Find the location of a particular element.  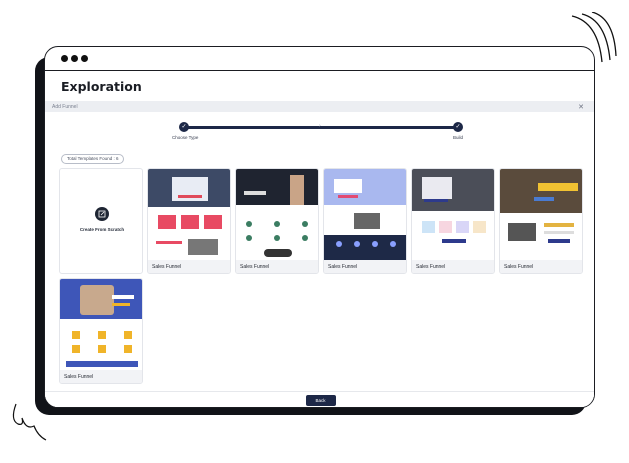

step-choose-type-check-icon: ✓ is located at coordinates (184, 127).